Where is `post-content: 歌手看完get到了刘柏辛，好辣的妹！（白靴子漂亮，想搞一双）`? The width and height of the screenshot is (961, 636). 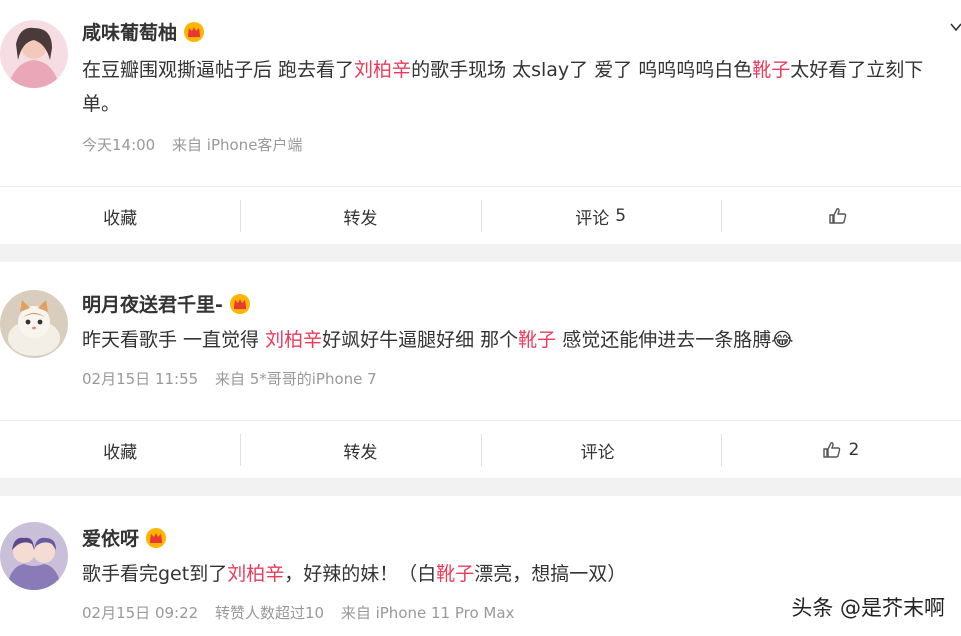
post-content: 歌手看完get到了刘柏辛，好辣的妹！（白靴子漂亮，想搞一双） is located at coordinates (517, 574).